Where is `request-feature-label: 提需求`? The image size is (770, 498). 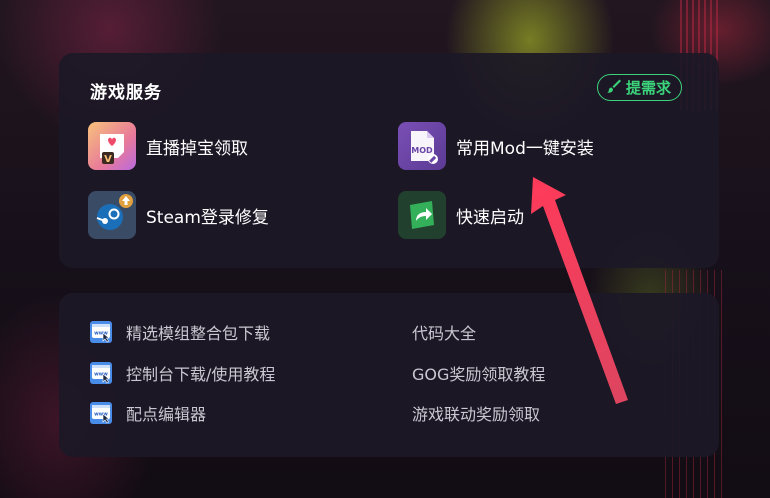
request-feature-label: 提需求 is located at coordinates (649, 88).